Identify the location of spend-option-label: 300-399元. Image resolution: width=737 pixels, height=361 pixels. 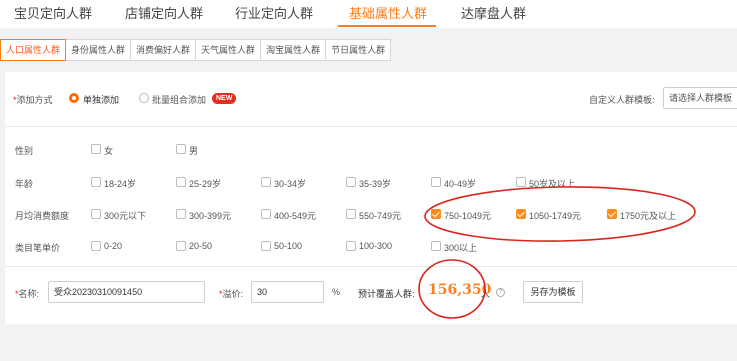
(210, 216).